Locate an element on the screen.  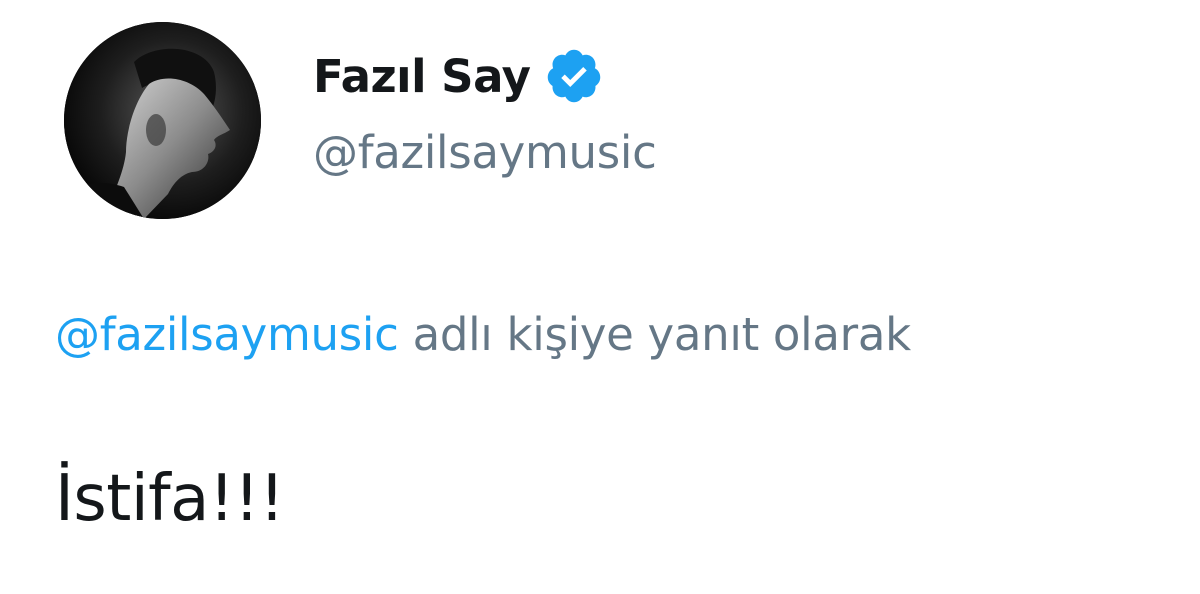
author-handle: @fazilsaymusic is located at coordinates (485, 152).